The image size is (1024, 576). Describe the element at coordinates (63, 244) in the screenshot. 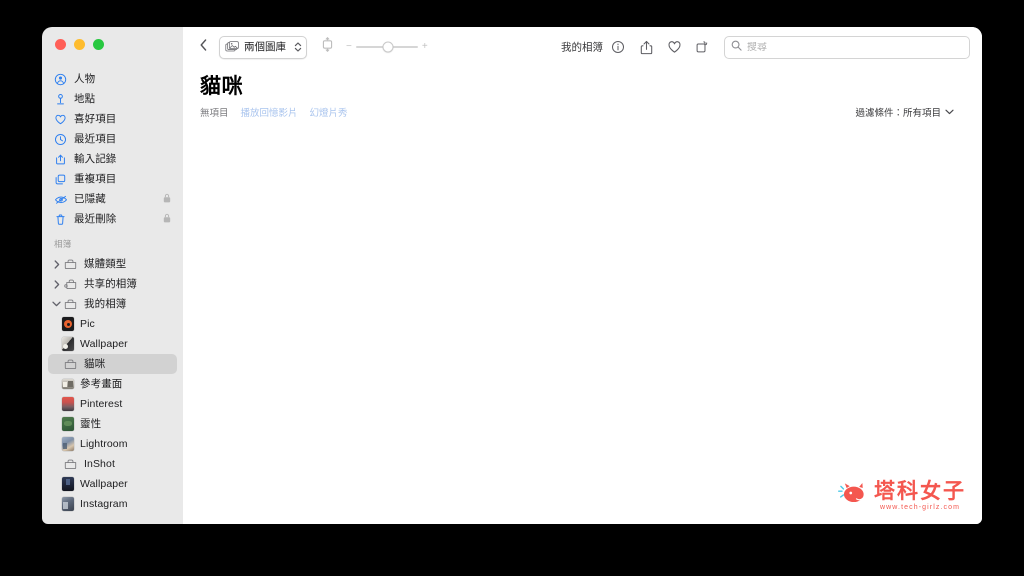

I see `sidebar-section-title: 相簿` at that location.